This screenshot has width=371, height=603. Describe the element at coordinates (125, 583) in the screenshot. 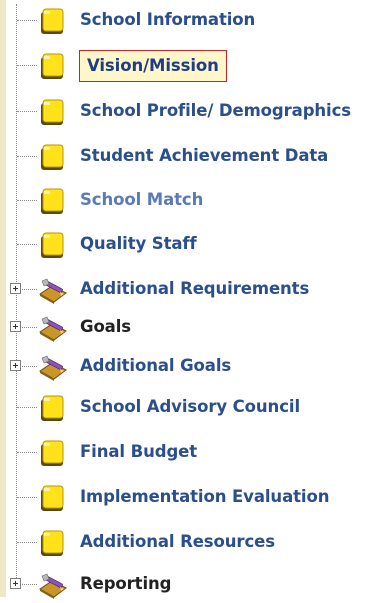

I see `tree-item-label: Reporting` at that location.